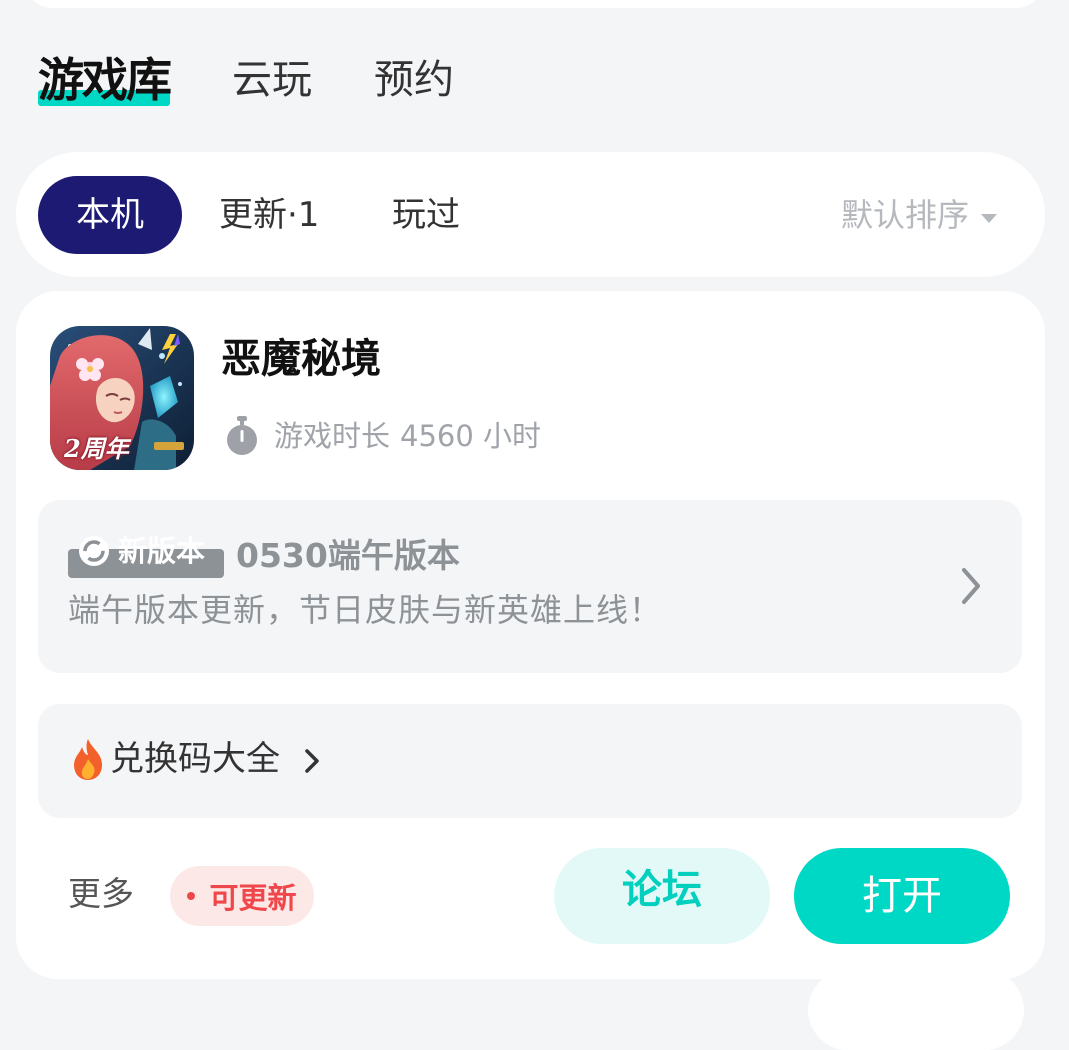 The image size is (1069, 1050). What do you see at coordinates (96, 448) in the screenshot?
I see `anniversary-badge: 2周年` at bounding box center [96, 448].